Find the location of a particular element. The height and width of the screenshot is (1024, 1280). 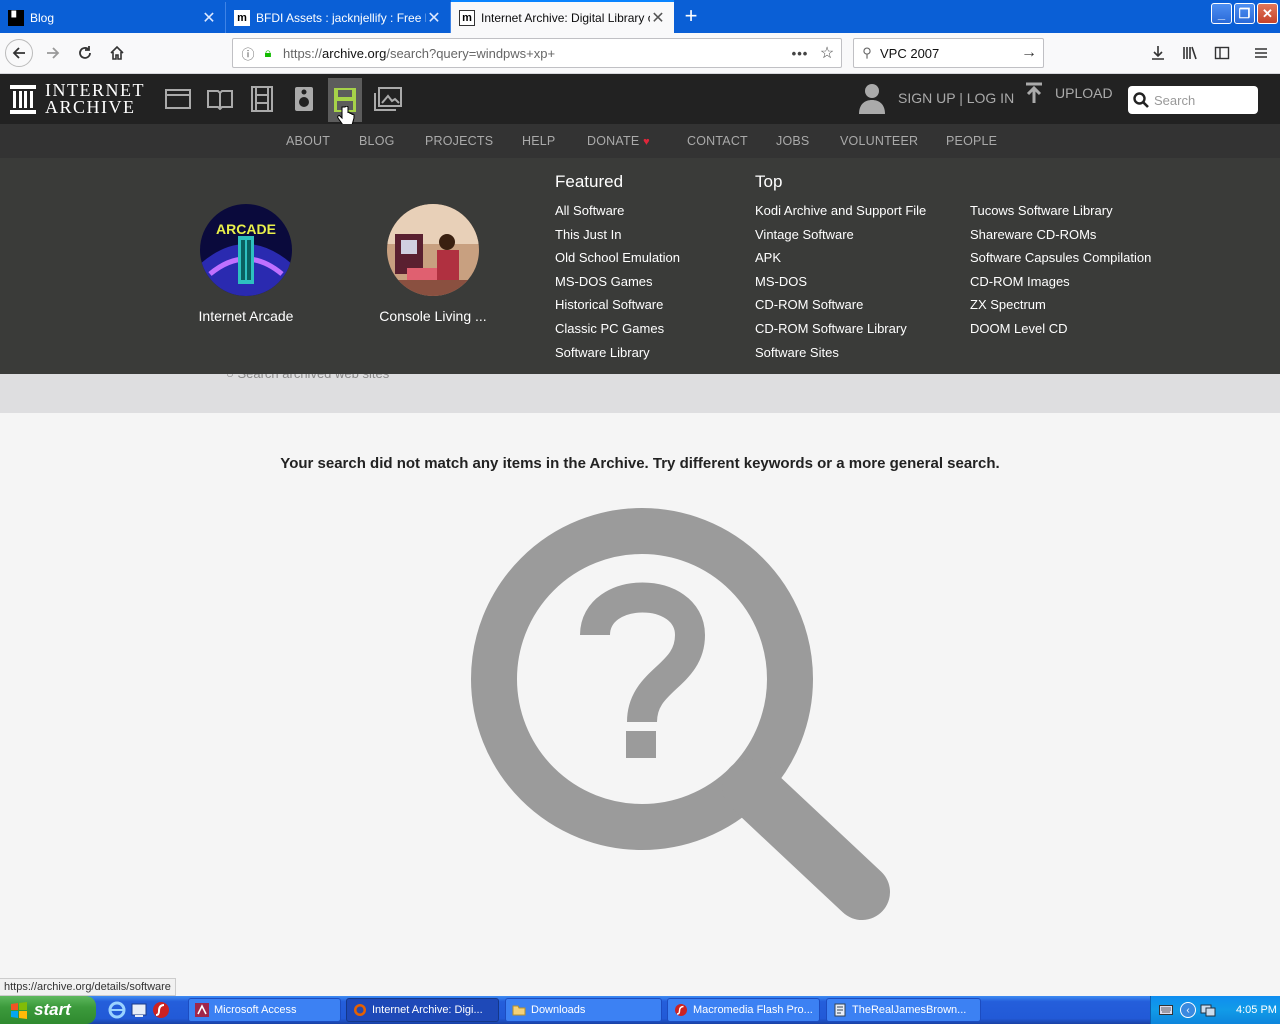

nav-jobs: JOBS is located at coordinates (792, 141).